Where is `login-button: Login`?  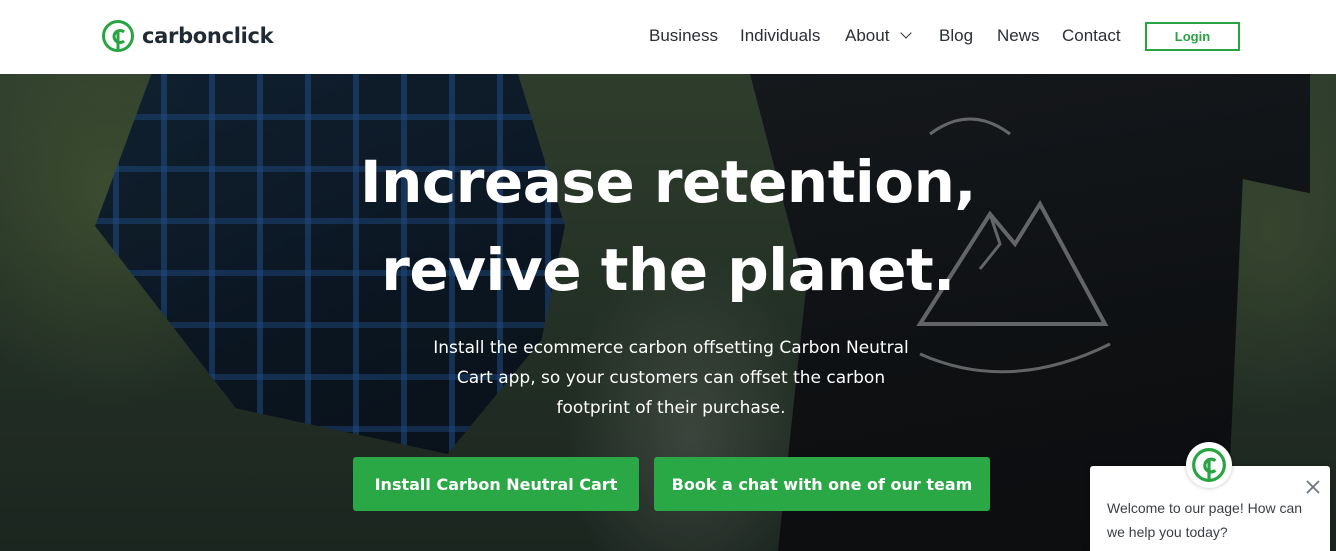
login-button: Login is located at coordinates (1192, 36).